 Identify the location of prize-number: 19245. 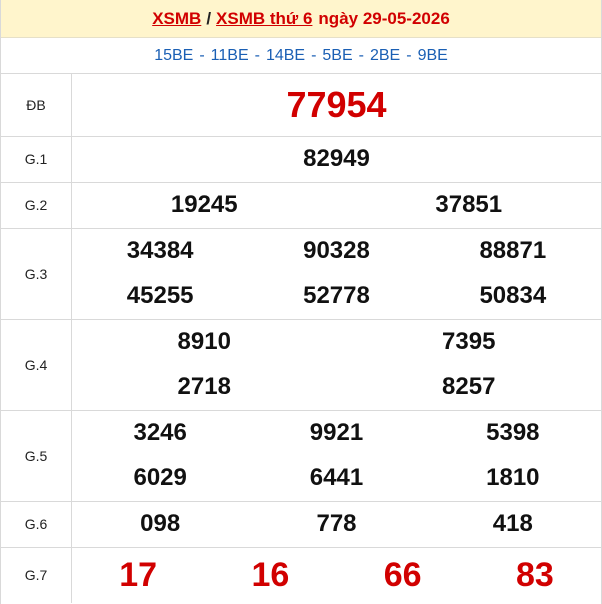
(204, 204).